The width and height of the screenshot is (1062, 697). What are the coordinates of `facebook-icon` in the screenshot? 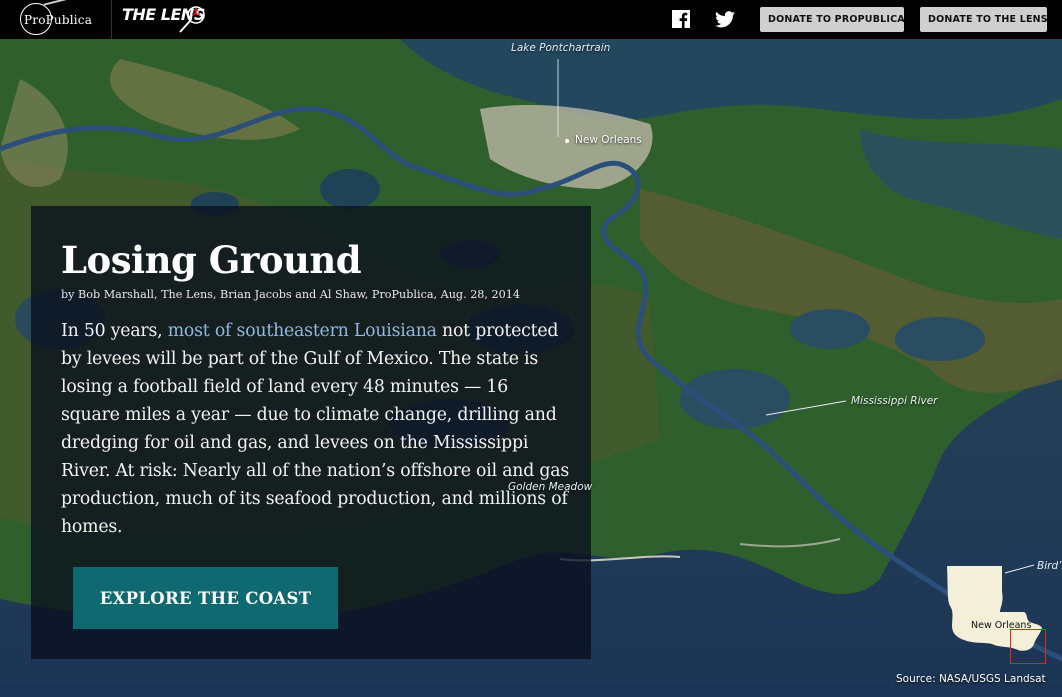 It's located at (681, 19).